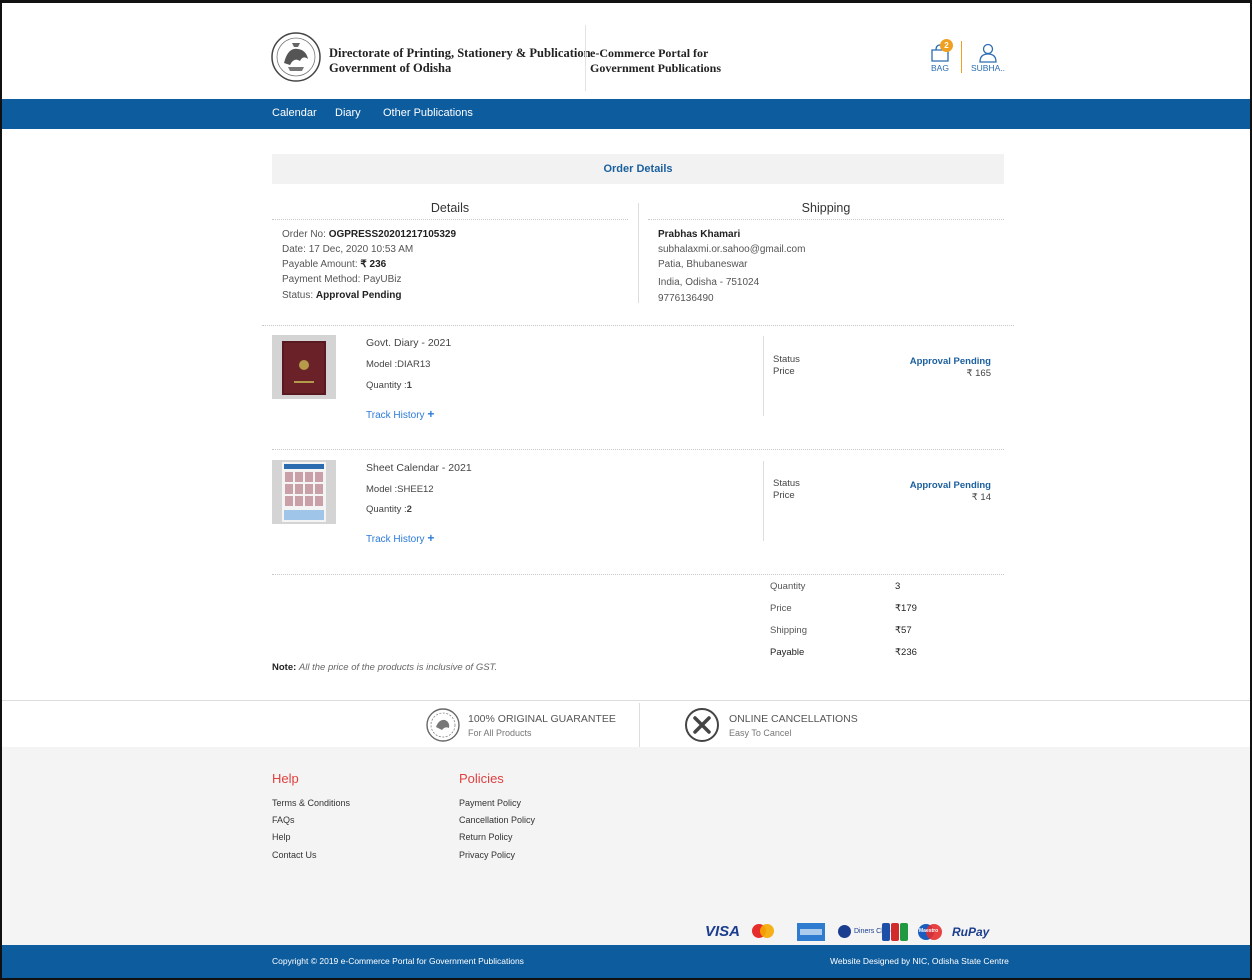 The image size is (1252, 980). Describe the element at coordinates (844, 931) in the screenshot. I see `diners-mark-icon` at that location.